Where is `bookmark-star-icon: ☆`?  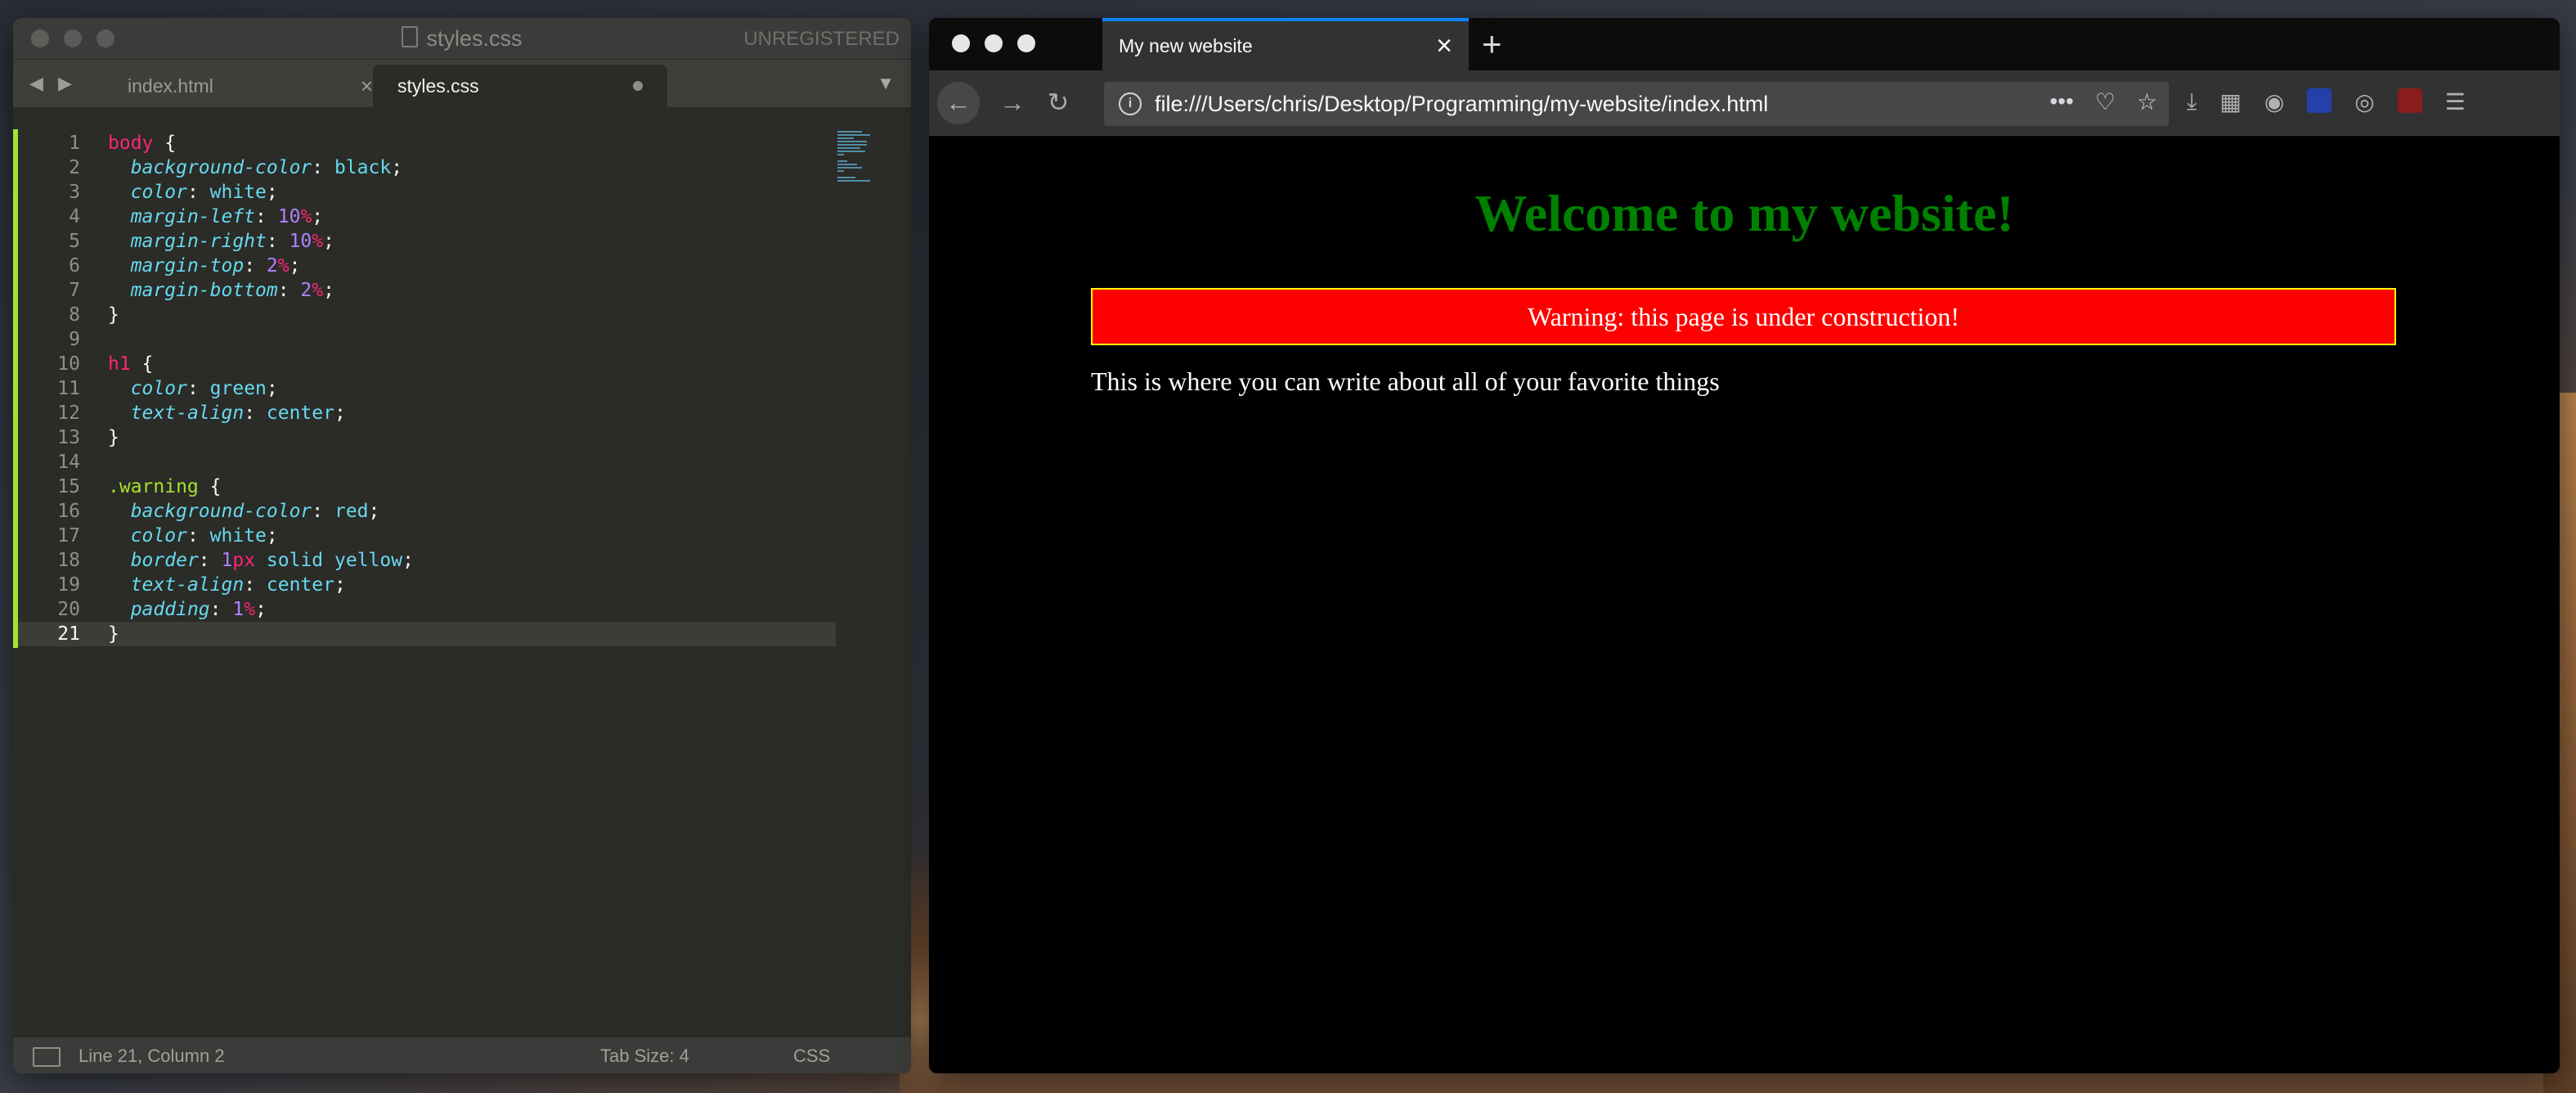
bookmark-star-icon: ☆ is located at coordinates (2147, 101).